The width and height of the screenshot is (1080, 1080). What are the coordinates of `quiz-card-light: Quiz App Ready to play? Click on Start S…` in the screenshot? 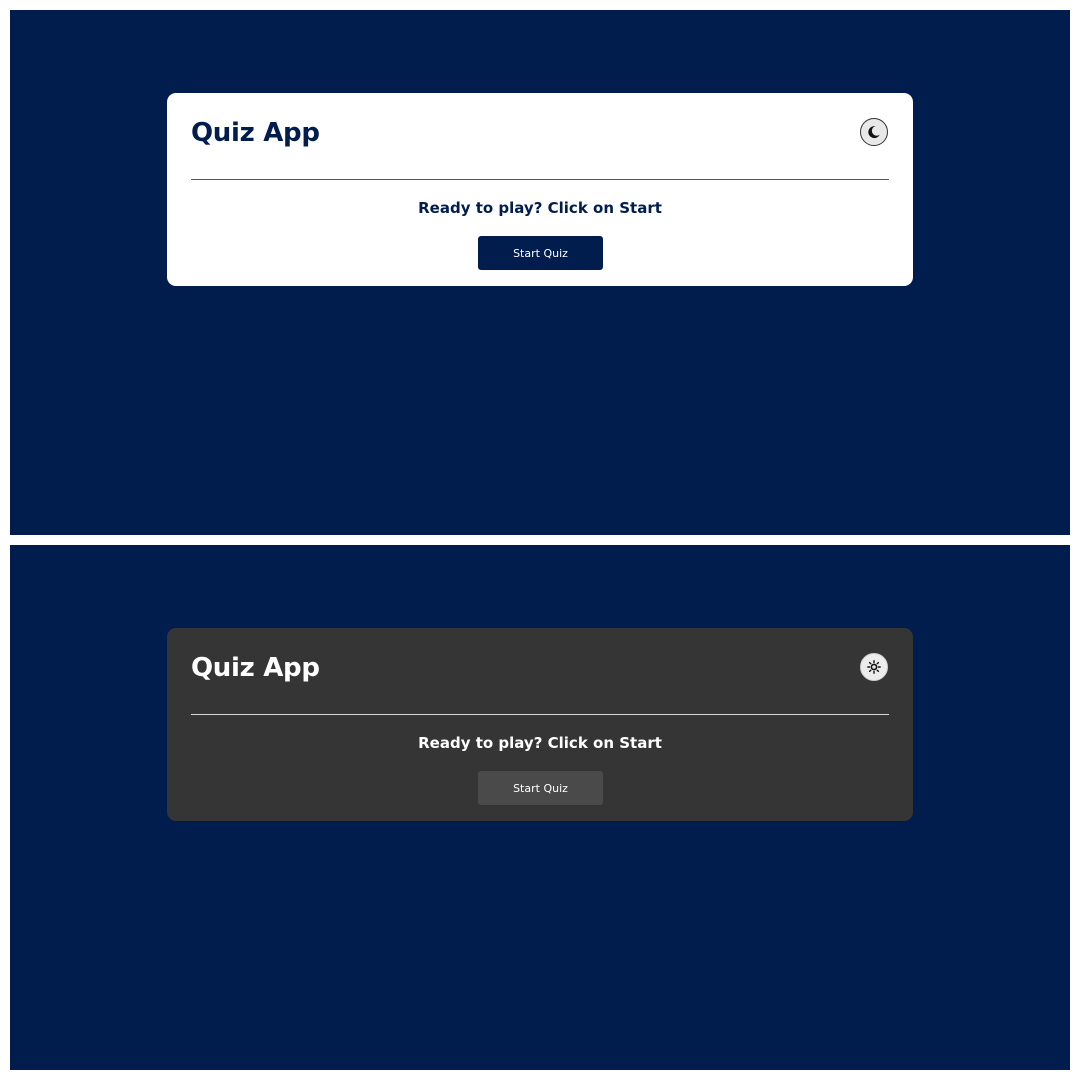 It's located at (540, 189).